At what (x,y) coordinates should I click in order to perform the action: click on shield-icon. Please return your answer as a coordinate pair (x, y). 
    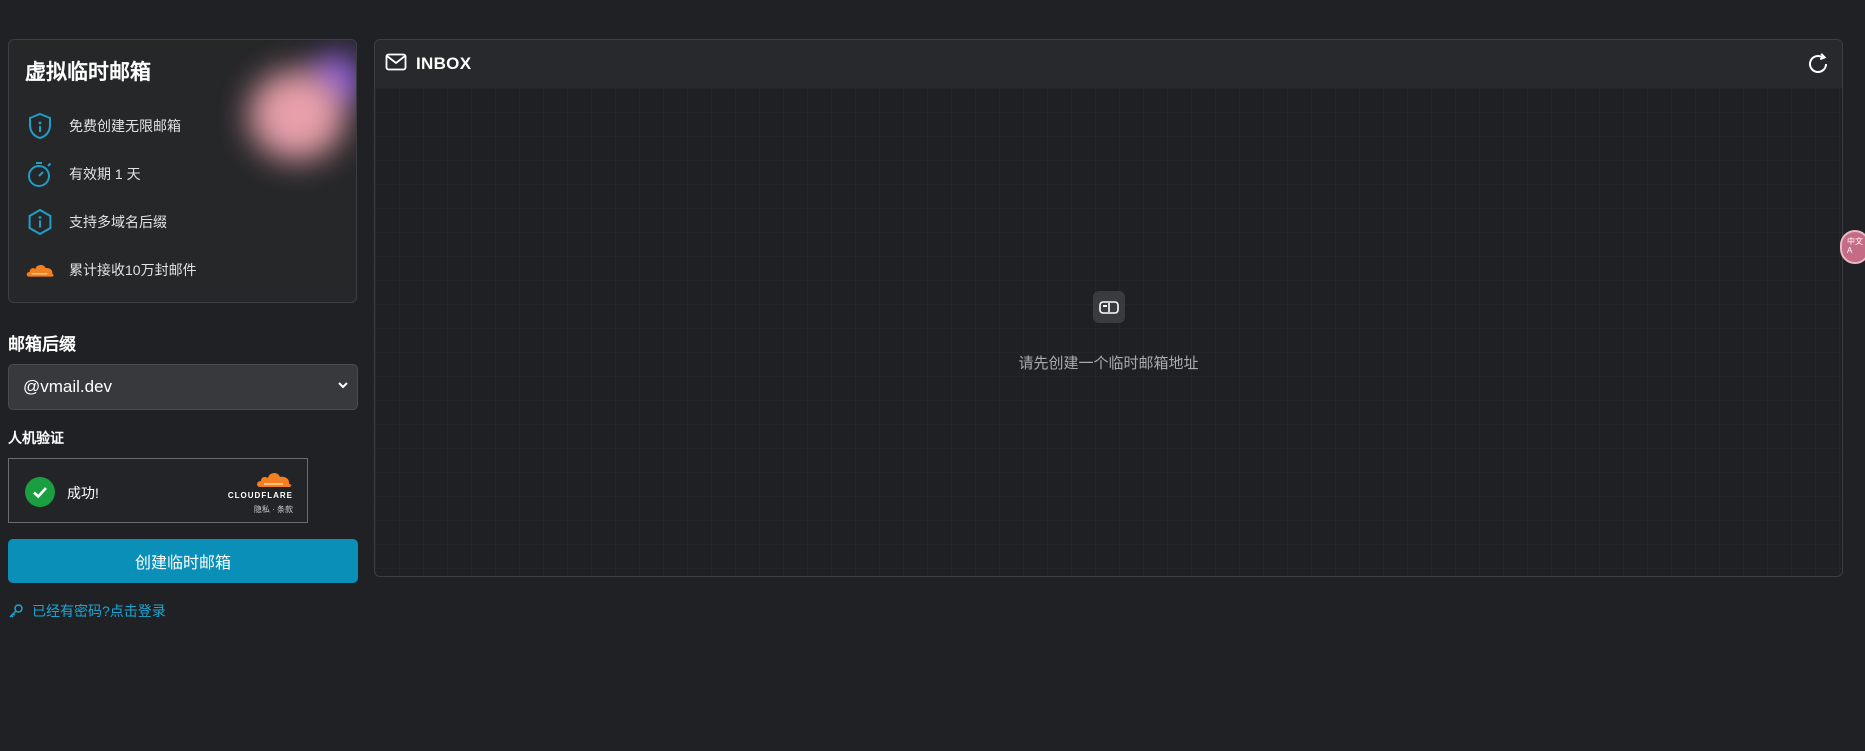
    Looking at the image, I should click on (40, 126).